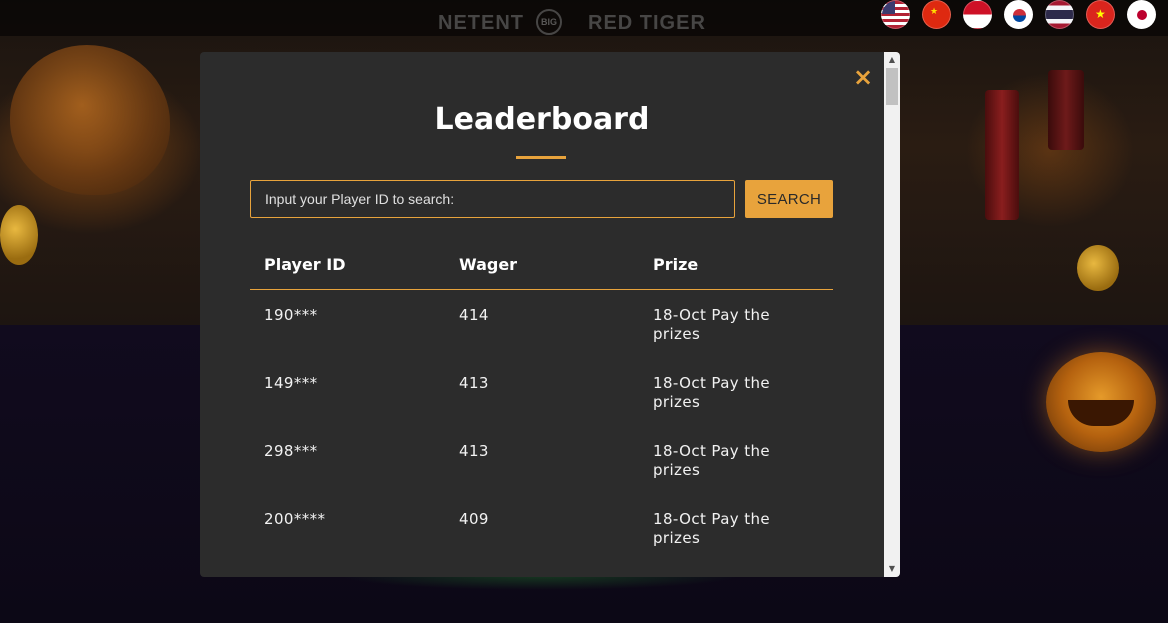 The image size is (1168, 623). Describe the element at coordinates (542, 119) in the screenshot. I see `modal-title: Leaderboard` at that location.